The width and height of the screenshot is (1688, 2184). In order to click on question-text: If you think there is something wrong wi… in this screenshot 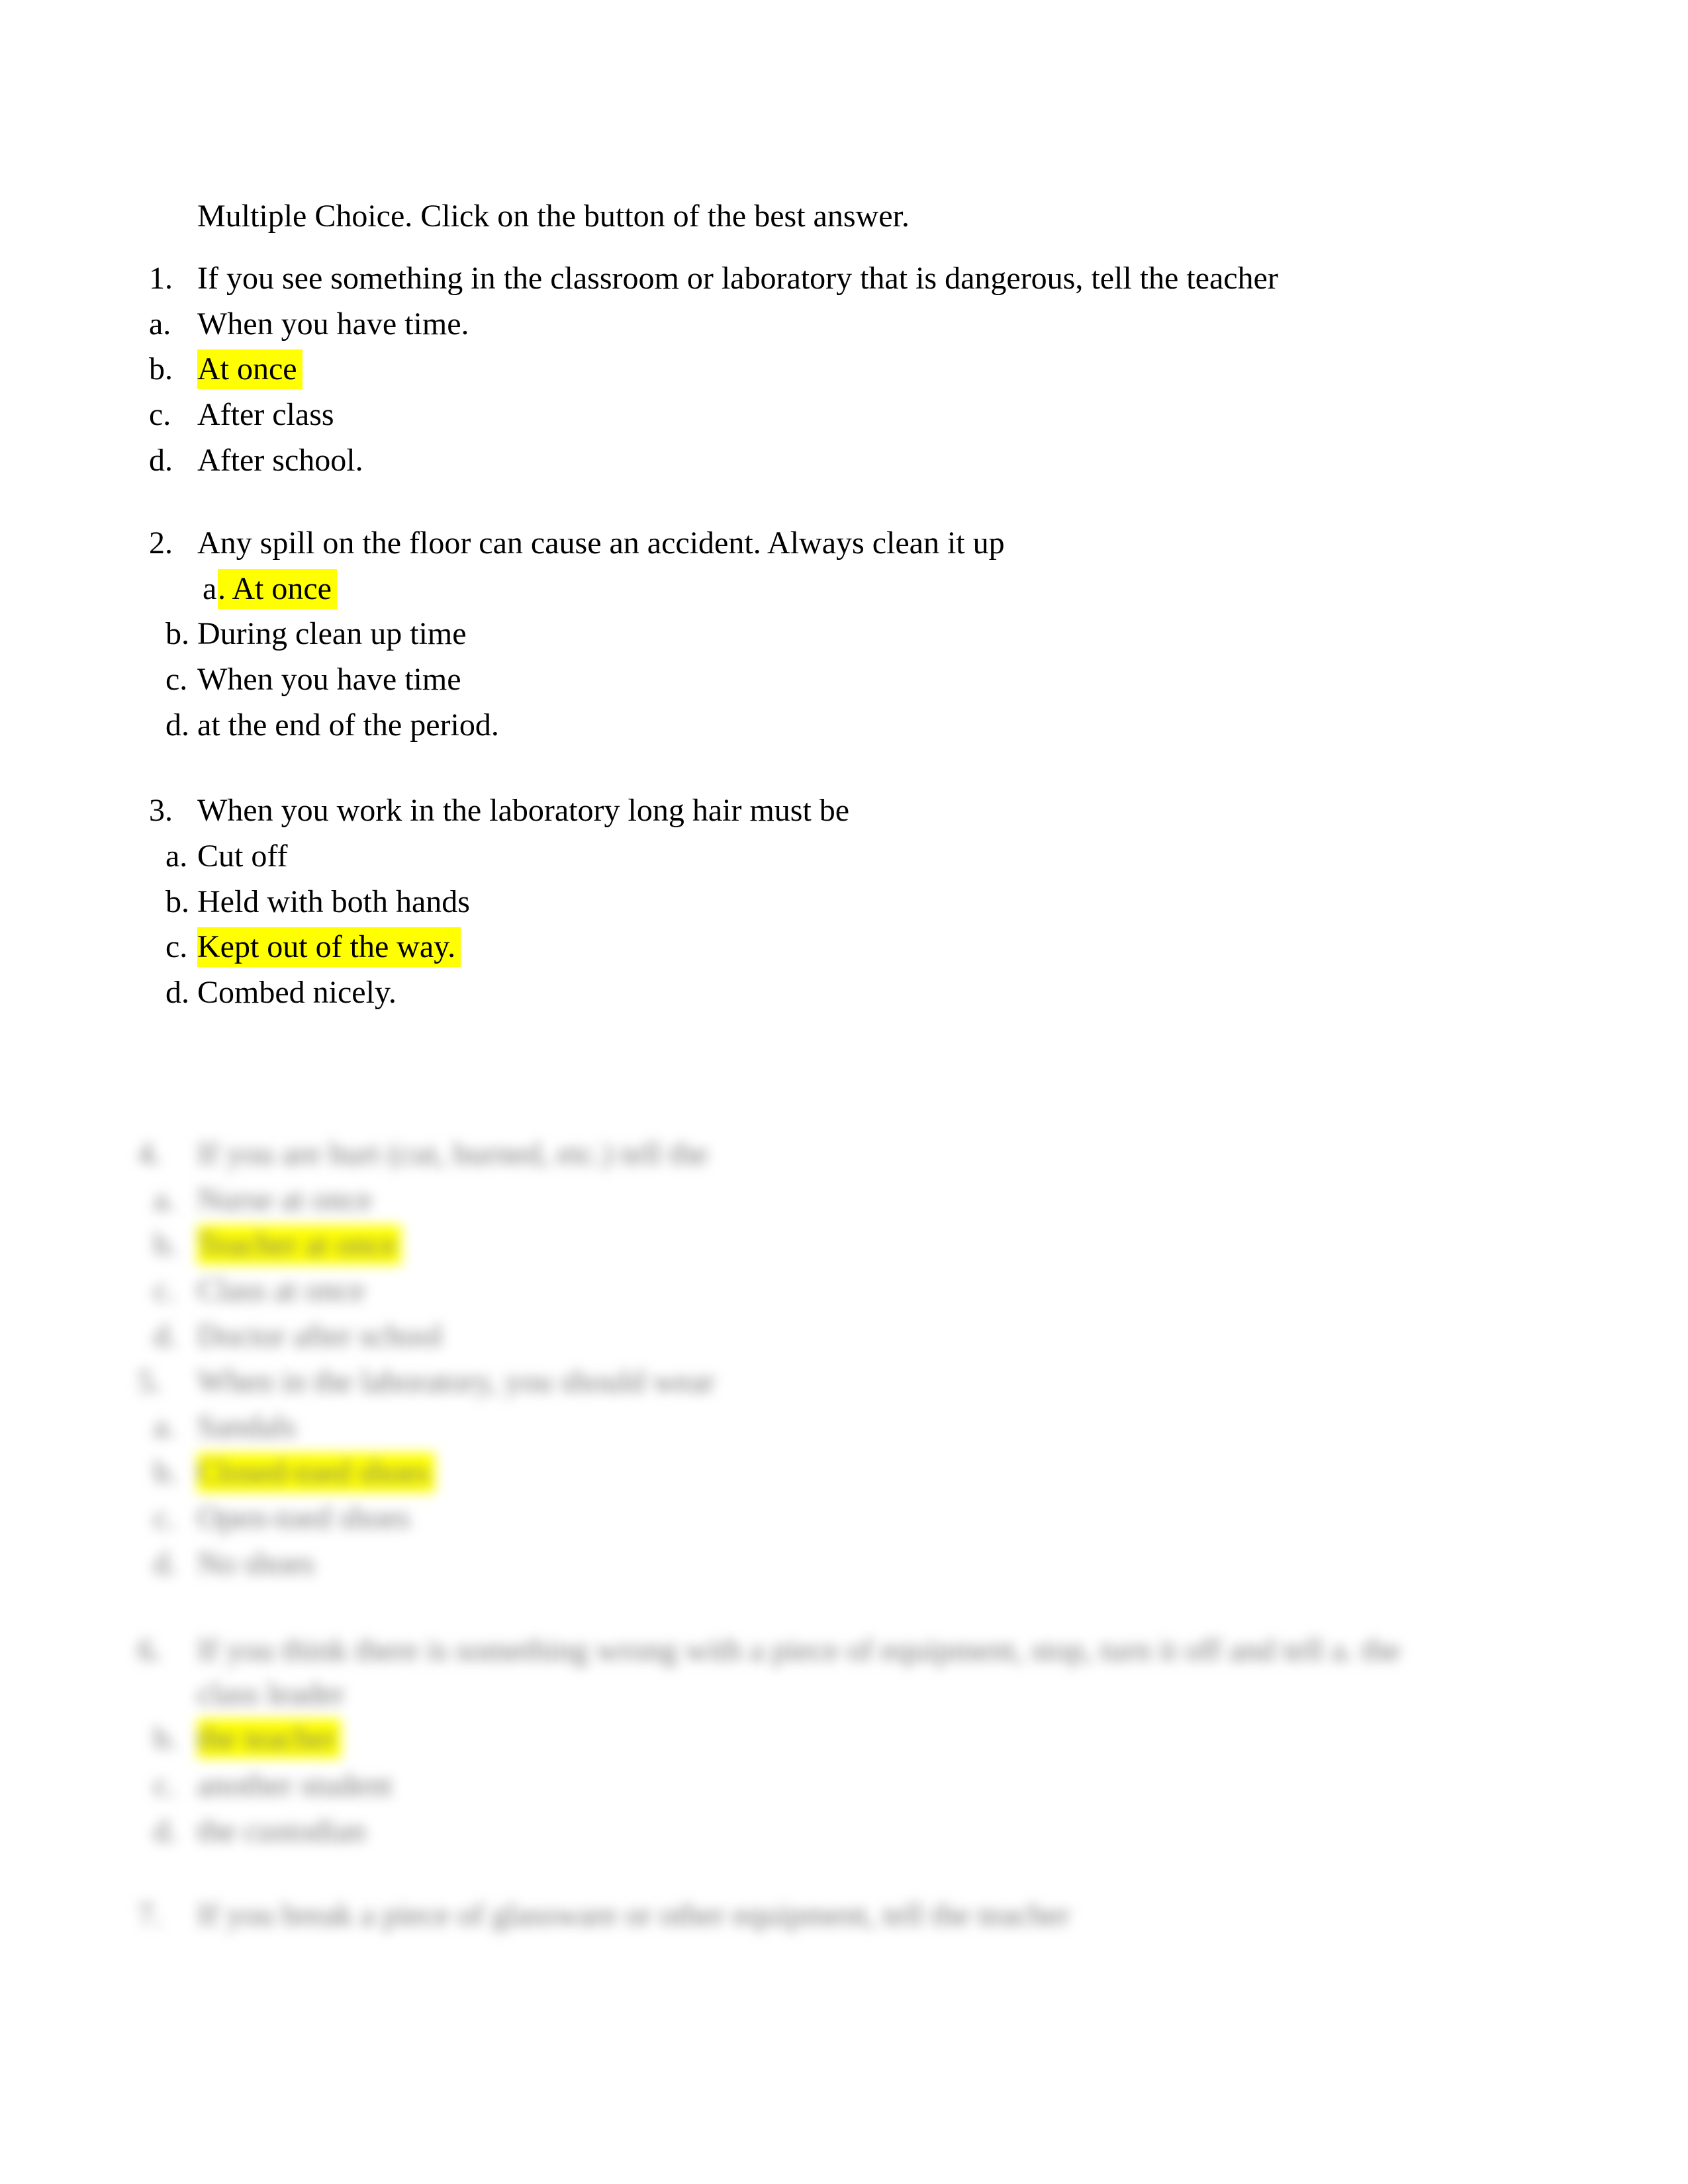, I will do `click(799, 1650)`.